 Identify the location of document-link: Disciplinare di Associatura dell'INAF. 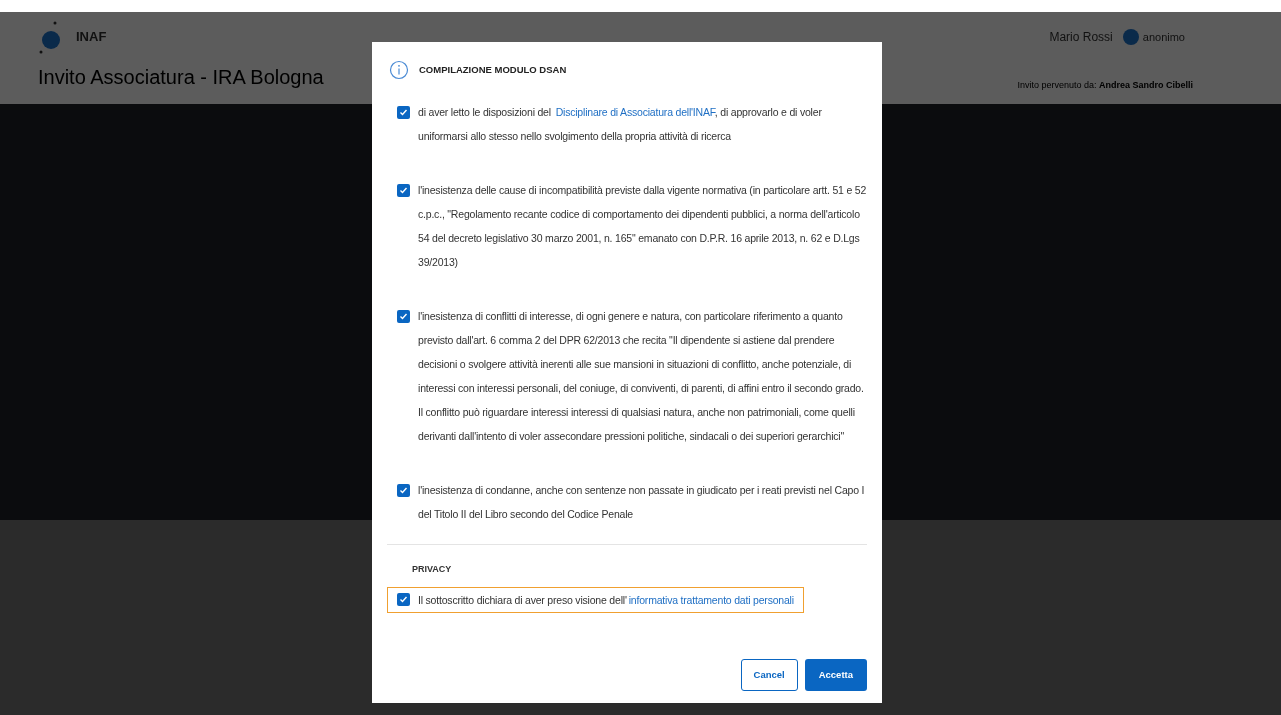
(635, 112).